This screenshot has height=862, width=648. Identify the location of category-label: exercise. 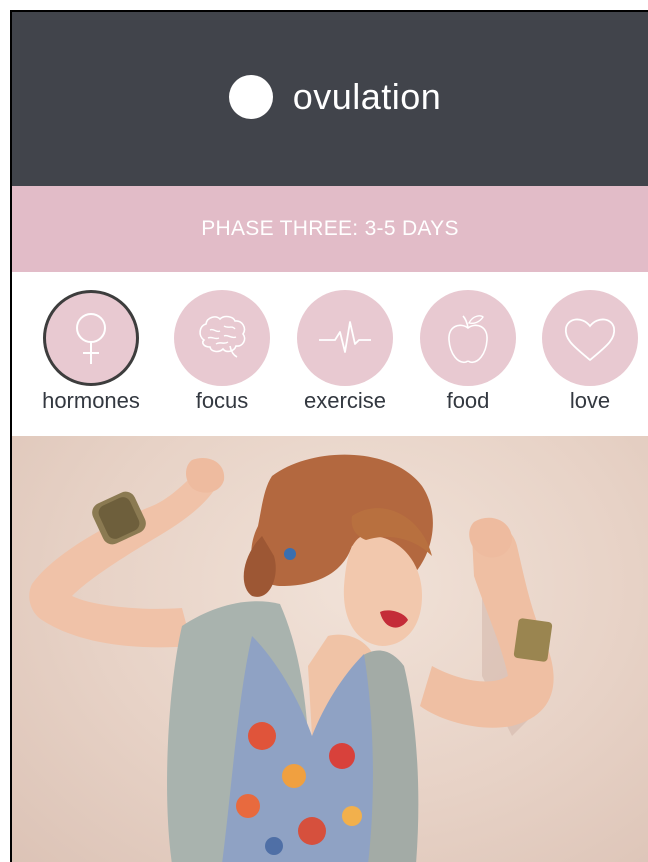
(345, 400).